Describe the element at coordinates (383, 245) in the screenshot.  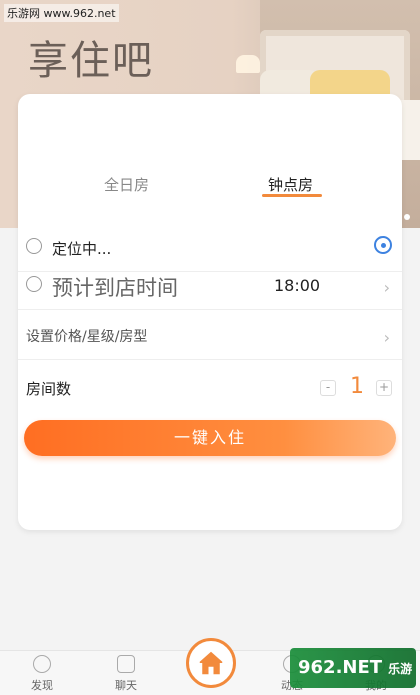
I see `locate-crosshair-icon` at that location.